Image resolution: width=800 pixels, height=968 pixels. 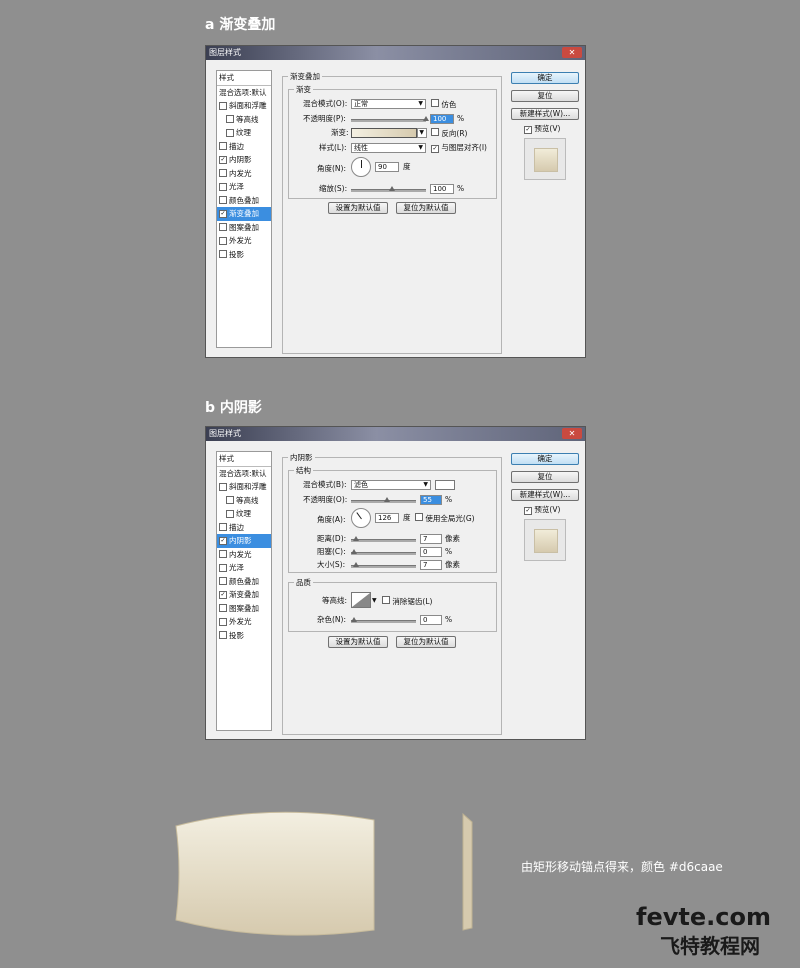 I want to click on size-input: 7, so click(x=431, y=565).